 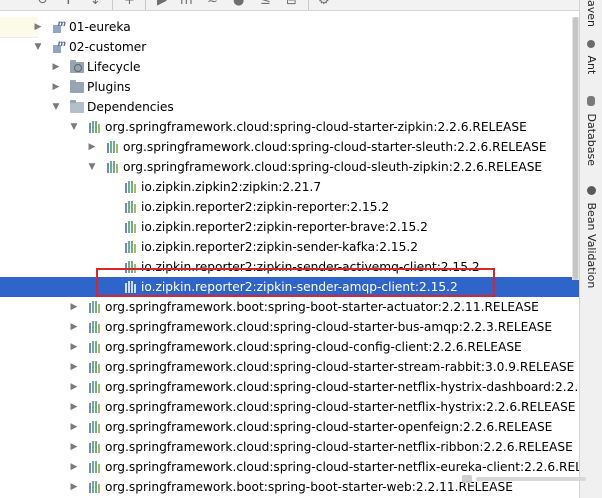 I want to click on module-row: ▶ m 01-eureka, so click(x=290, y=27).